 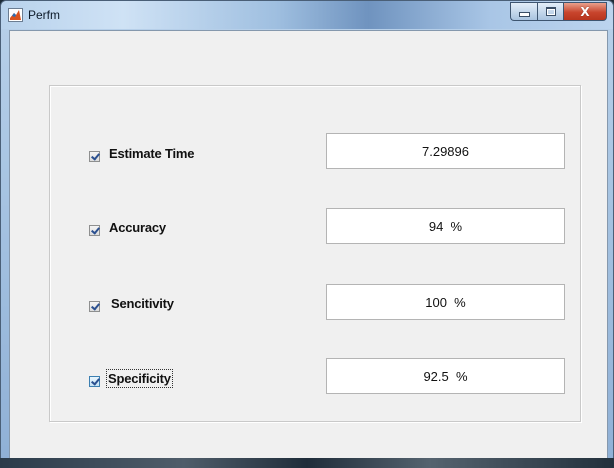 I want to click on close-icon: X, so click(x=585, y=11).